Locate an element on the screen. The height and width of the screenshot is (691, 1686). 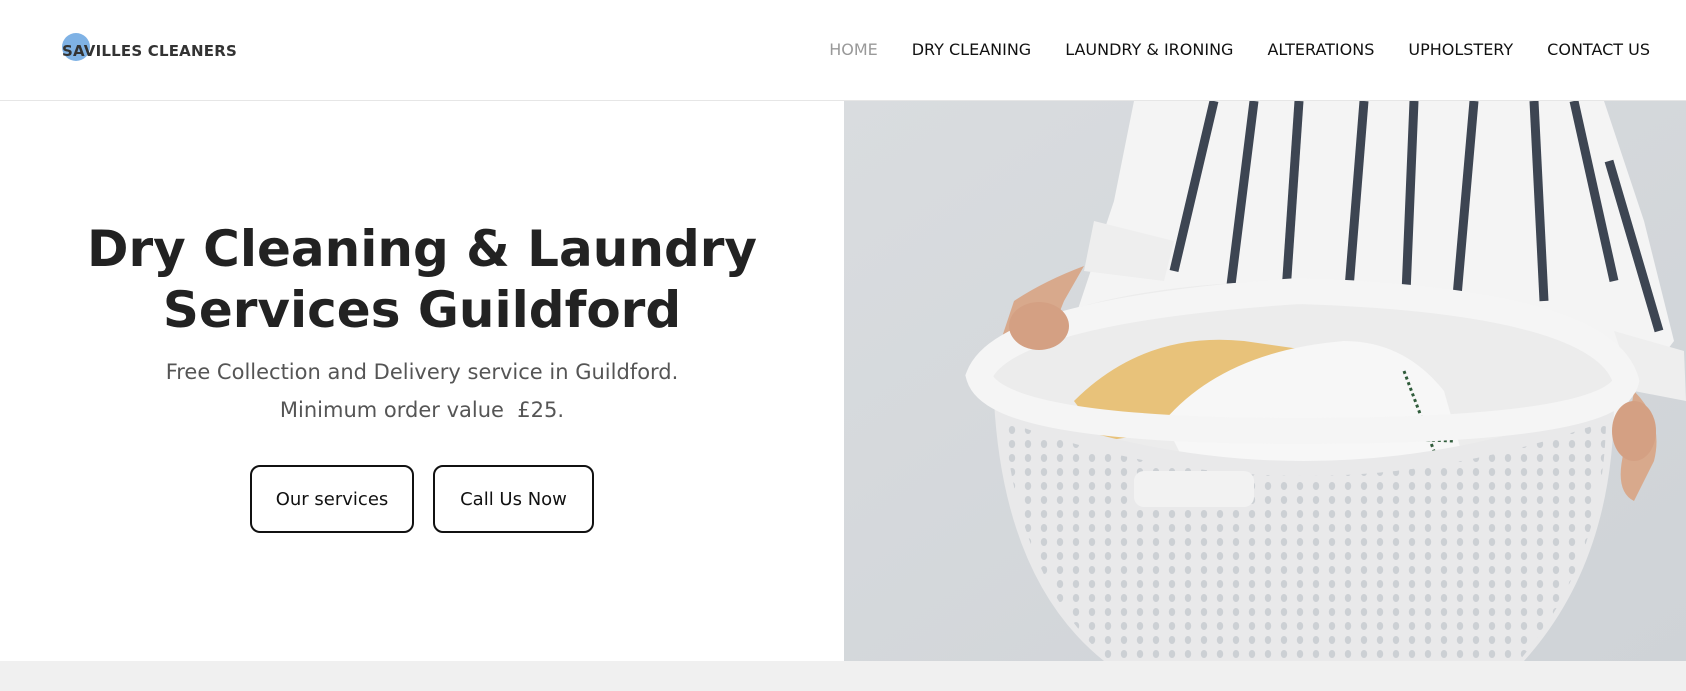
nav-item-dry-cleaning: DRY CLEANING is located at coordinates (971, 49).